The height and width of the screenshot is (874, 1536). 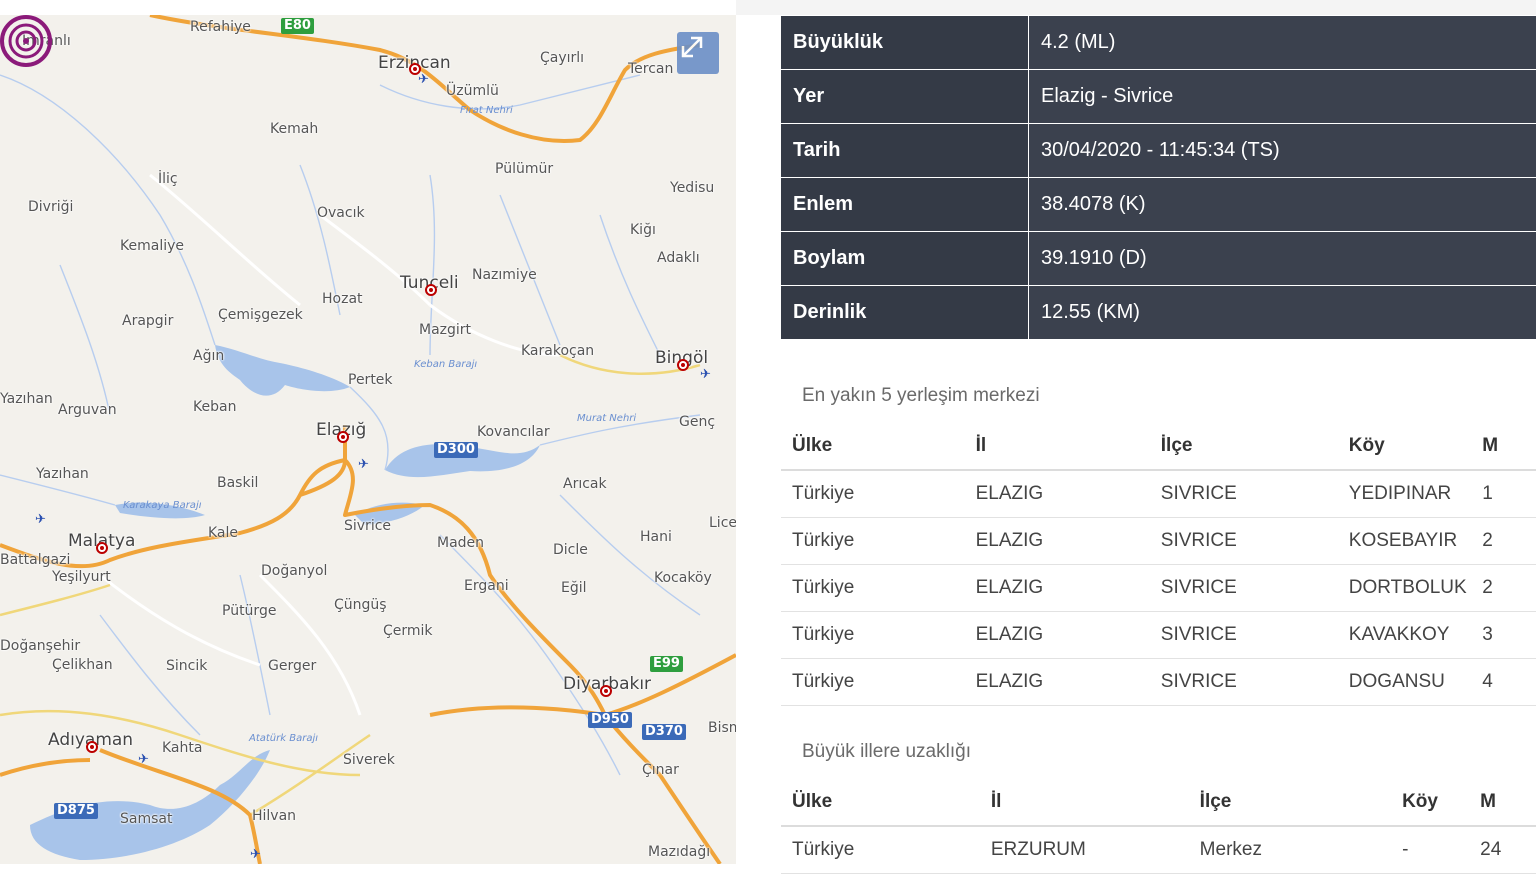 What do you see at coordinates (40, 646) in the screenshot?
I see `map-place-label: Doğanşehir` at bounding box center [40, 646].